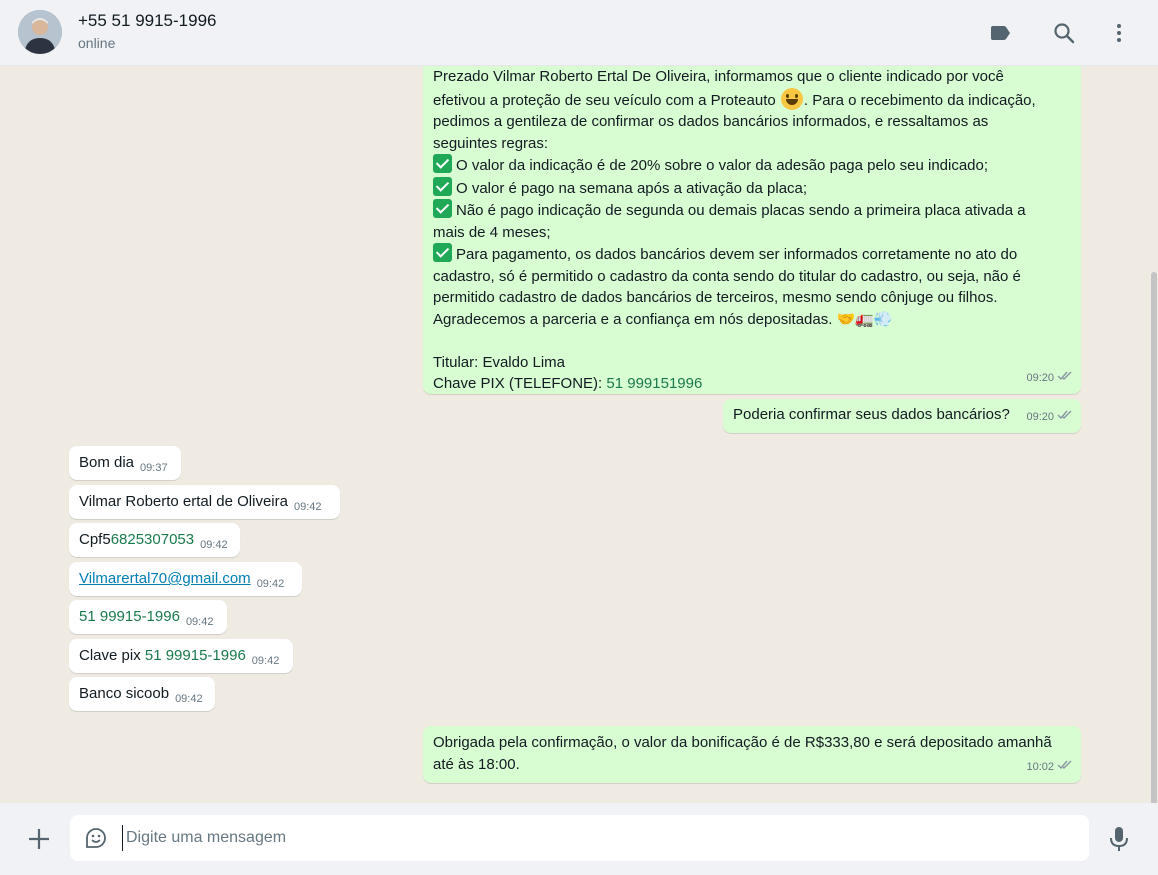  What do you see at coordinates (195, 655) in the screenshot?
I see `pix-key-link: 51 99915-1996` at bounding box center [195, 655].